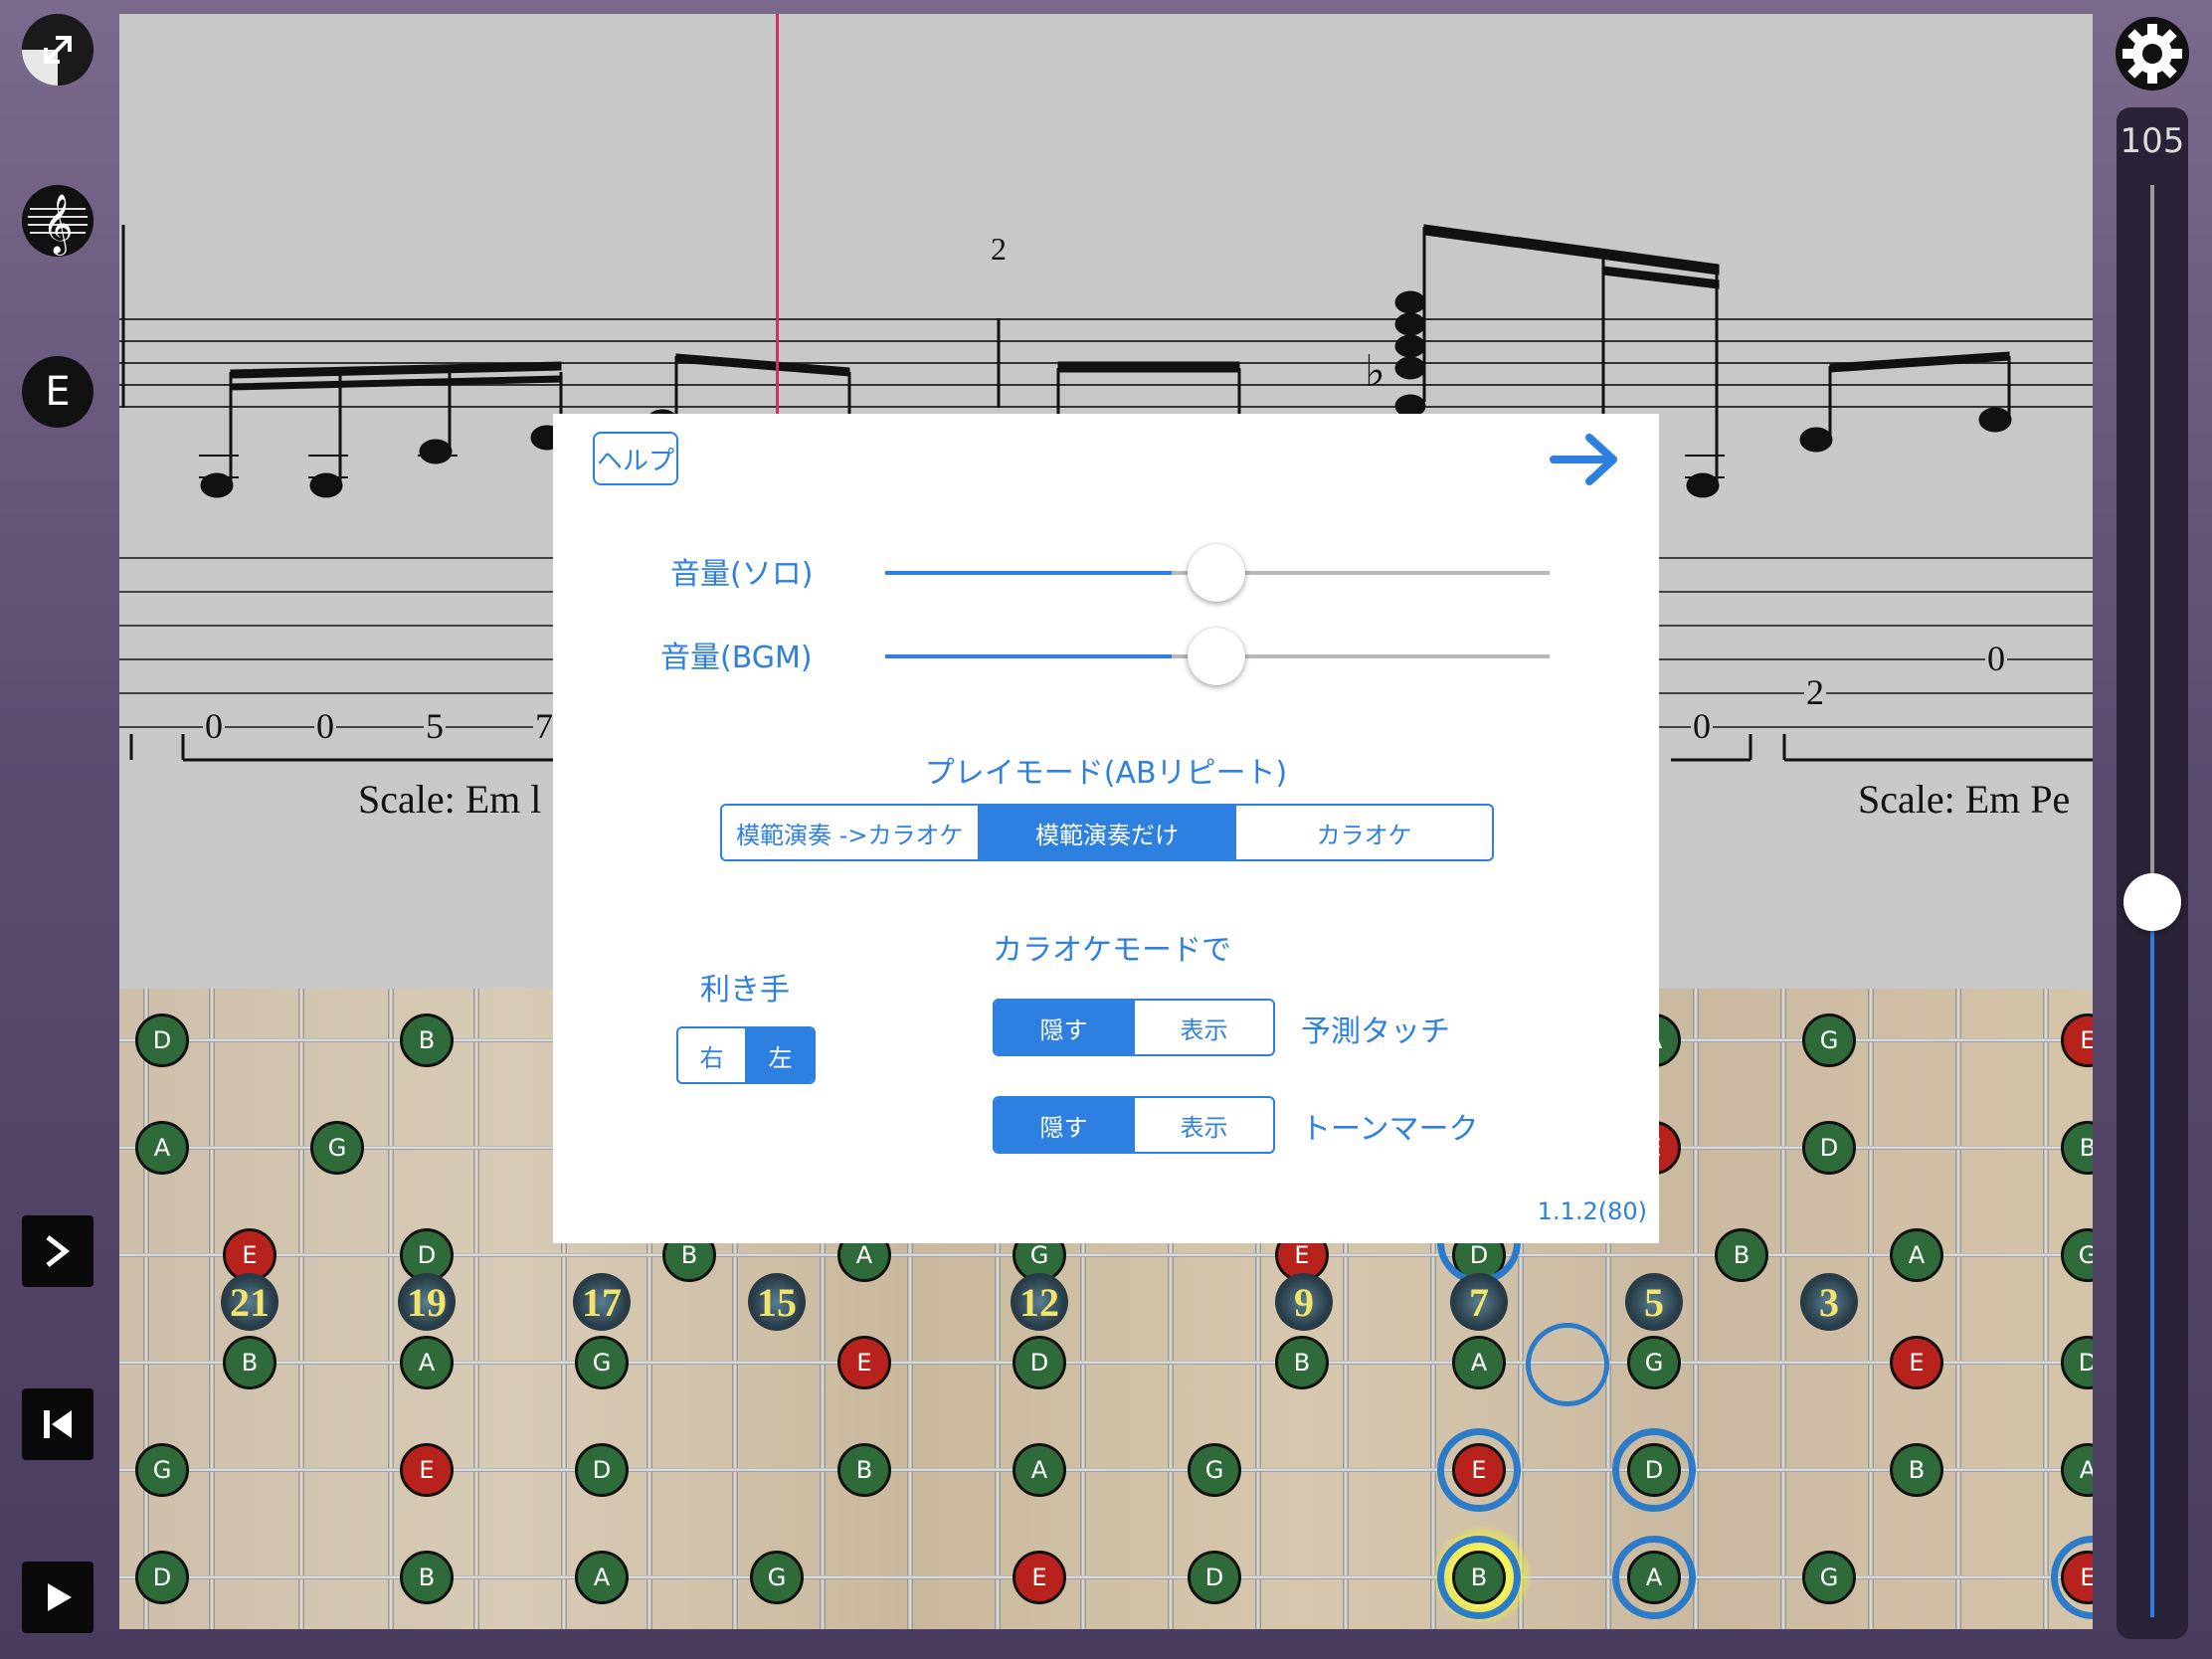 The height and width of the screenshot is (1659, 2212). What do you see at coordinates (745, 990) in the screenshot?
I see `handedness-title: 利き手` at bounding box center [745, 990].